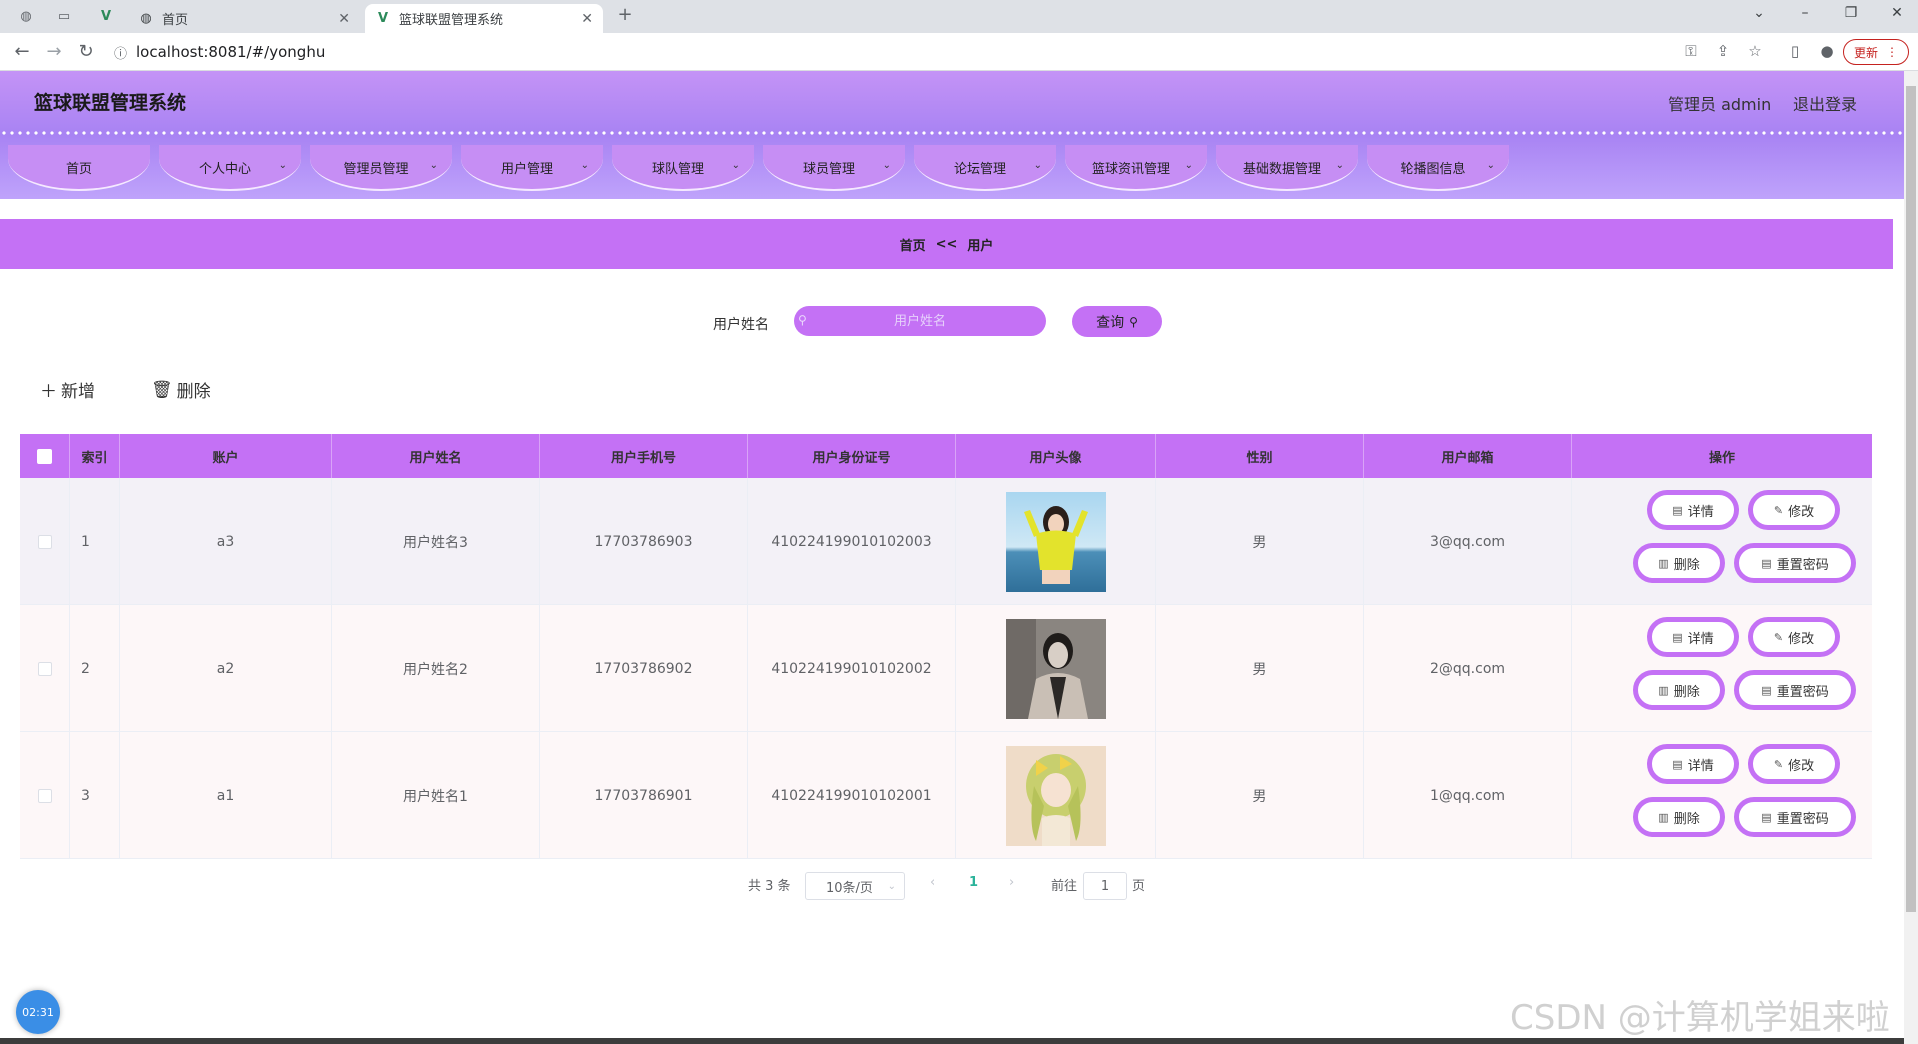  What do you see at coordinates (683, 168) in the screenshot?
I see `menu-item-teams: 球队管理 ⌄` at bounding box center [683, 168].